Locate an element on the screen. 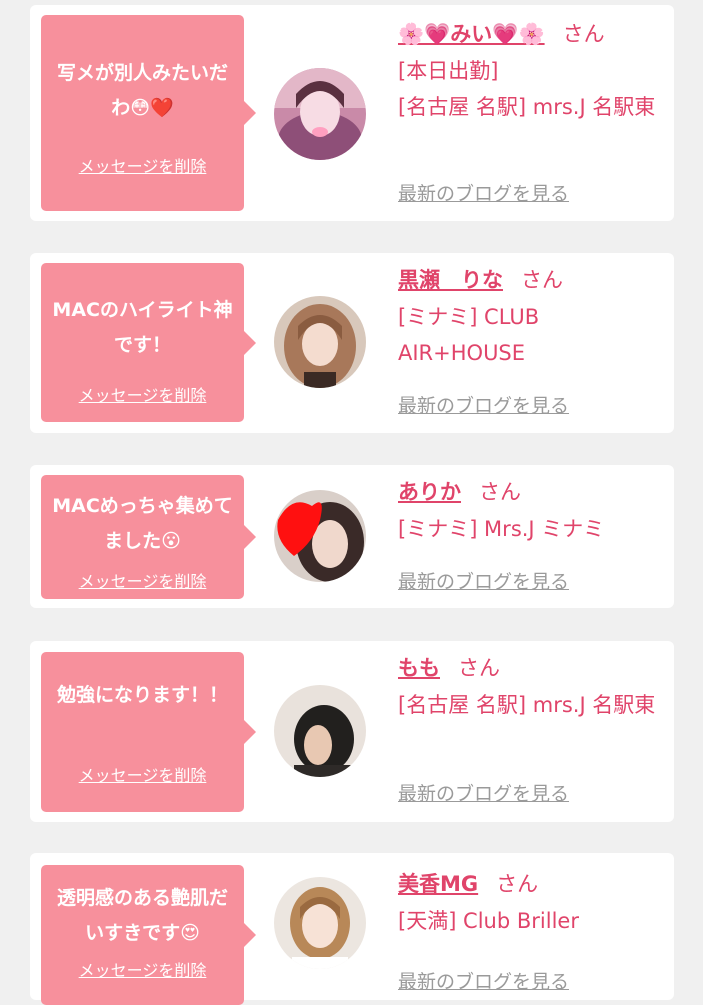 The height and width of the screenshot is (1005, 703). cast-info: ありか さん [ミナミ] Mrs.J ミナミ 最新のブログを見る is located at coordinates (533, 534).